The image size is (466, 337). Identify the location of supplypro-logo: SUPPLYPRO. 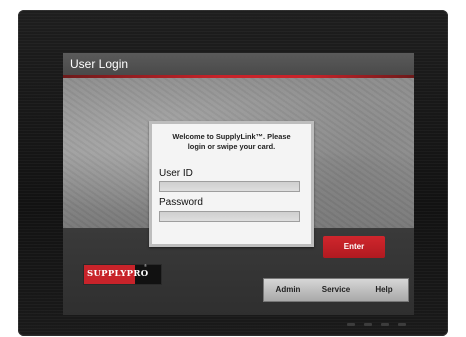
(122, 274).